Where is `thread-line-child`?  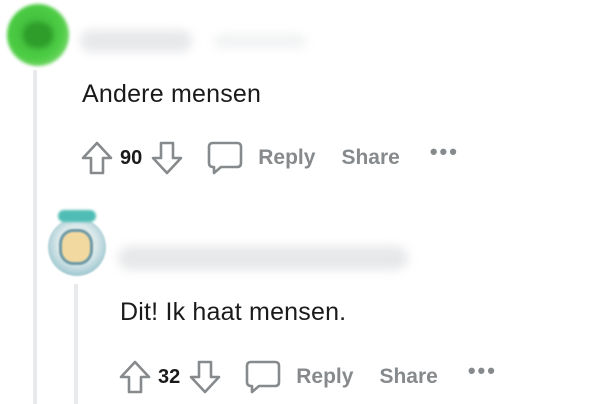
thread-line-child is located at coordinates (76, 344).